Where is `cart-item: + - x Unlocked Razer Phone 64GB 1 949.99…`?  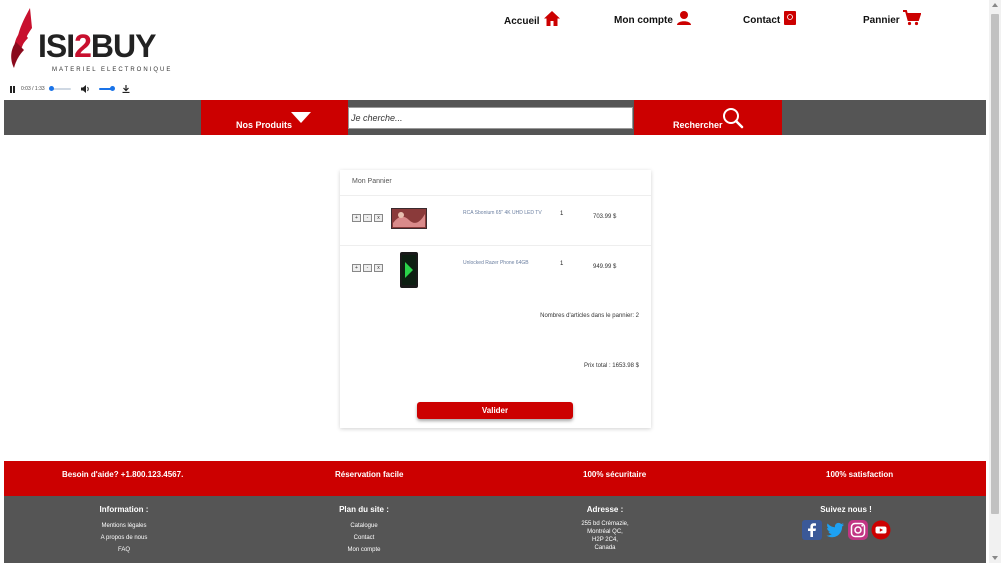
cart-item: + - x Unlocked Razer Phone 64GB 1 949.99… is located at coordinates (495, 270).